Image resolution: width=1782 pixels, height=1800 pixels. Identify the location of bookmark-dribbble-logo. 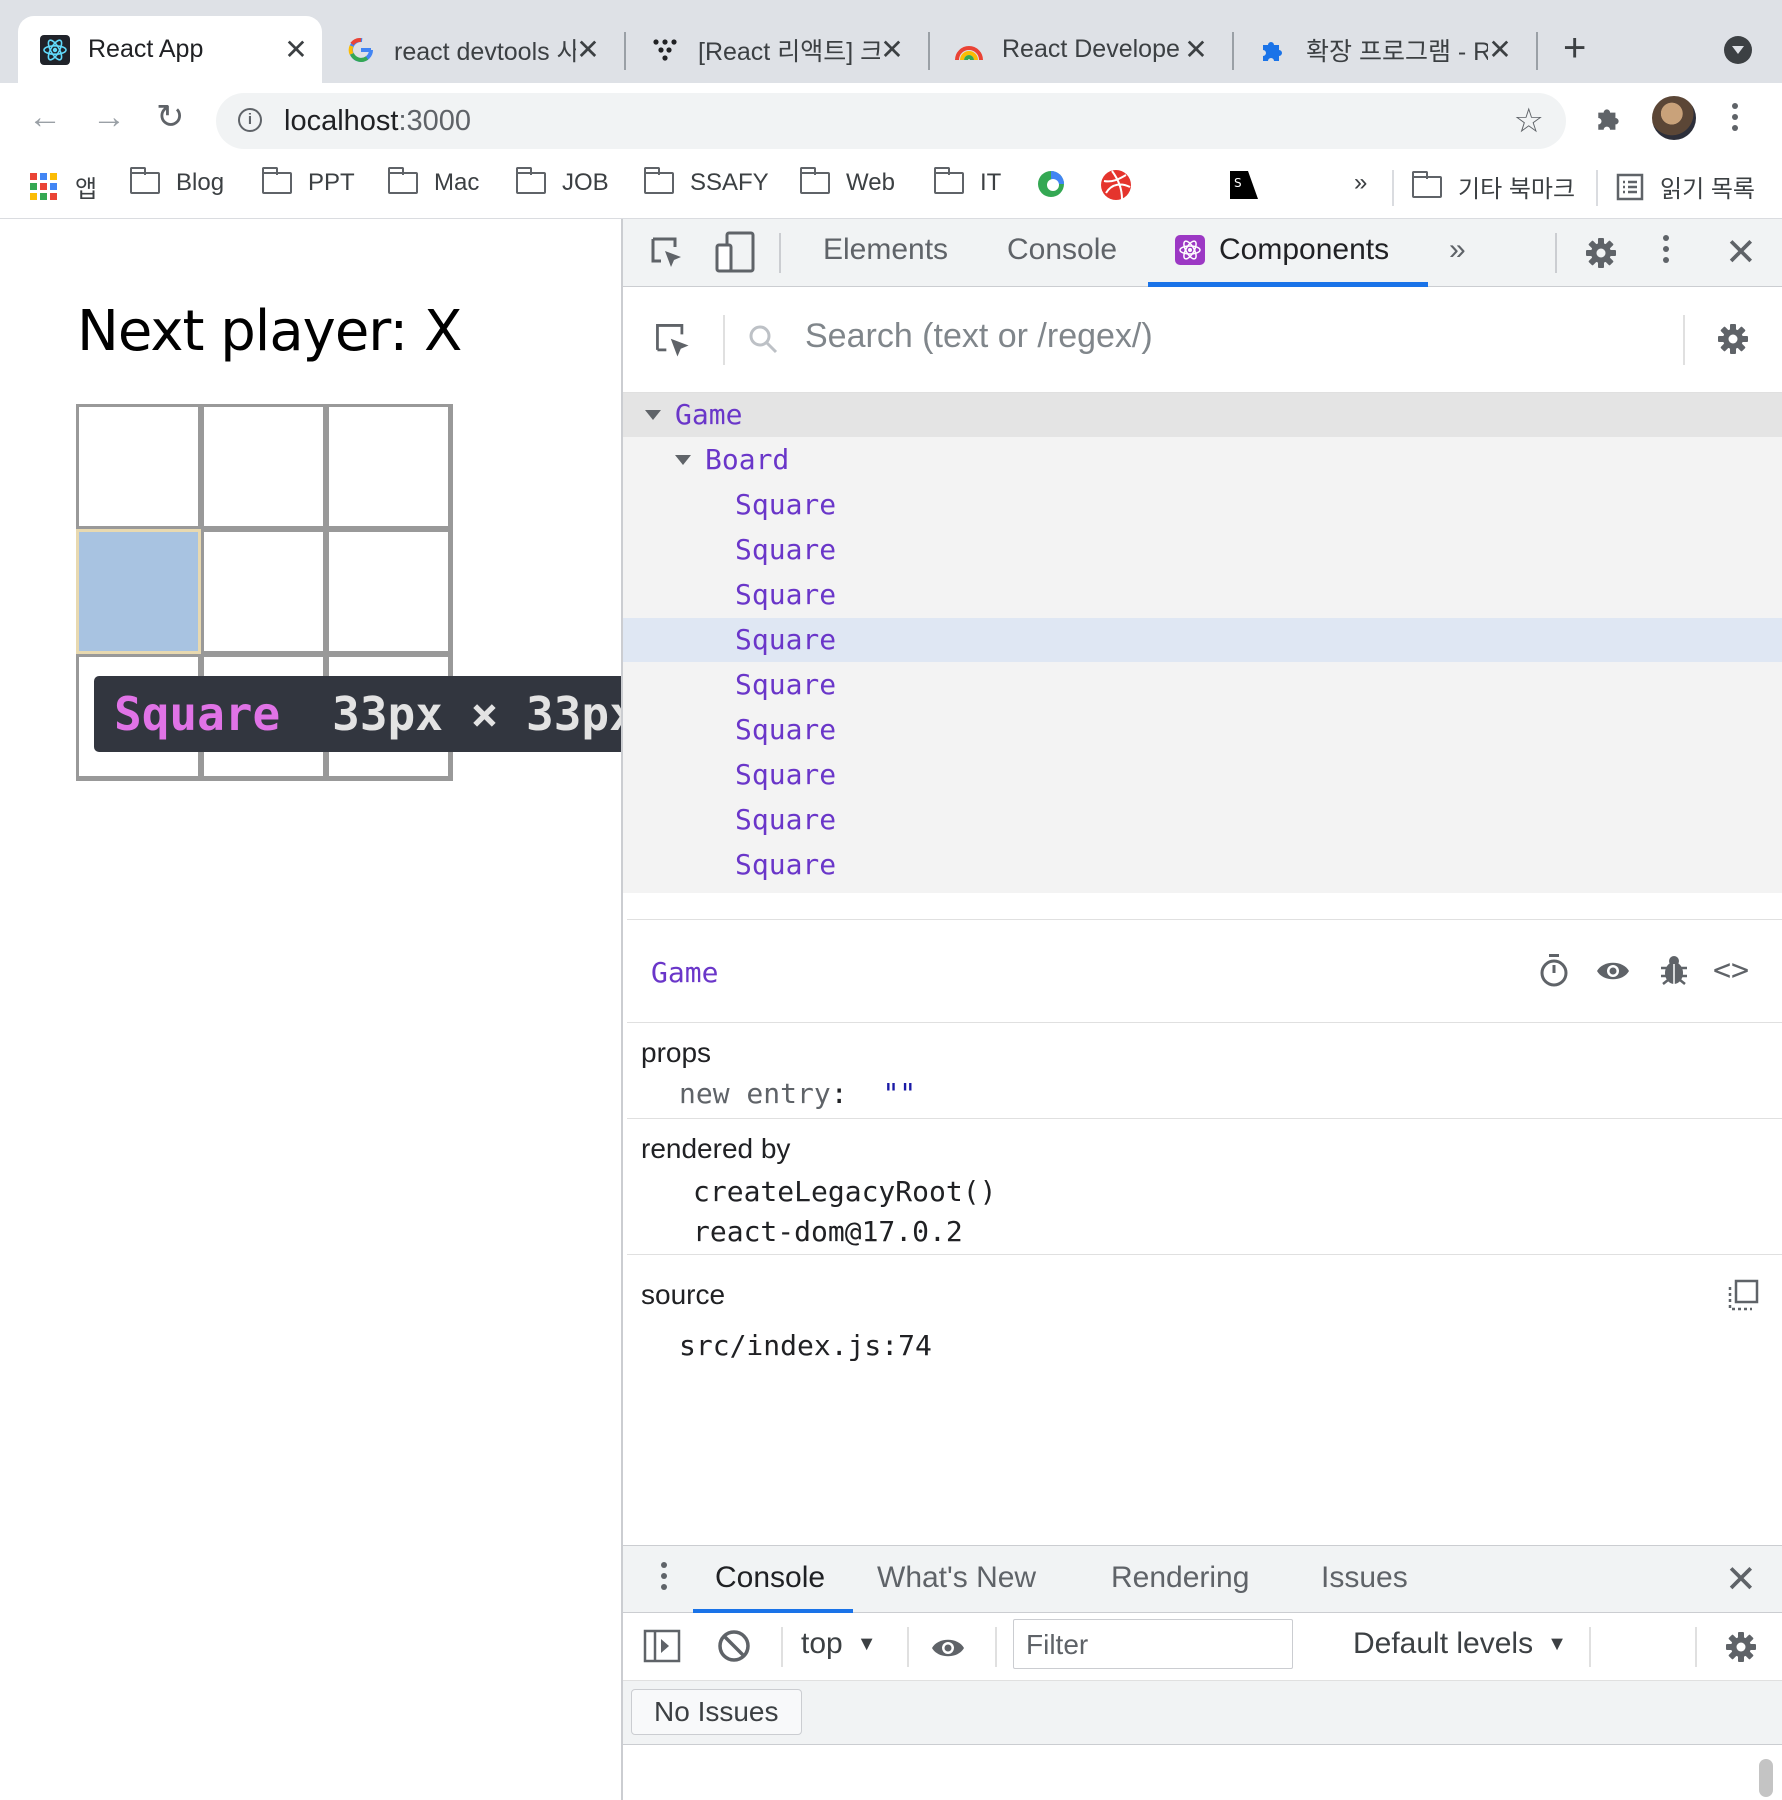
(1116, 185).